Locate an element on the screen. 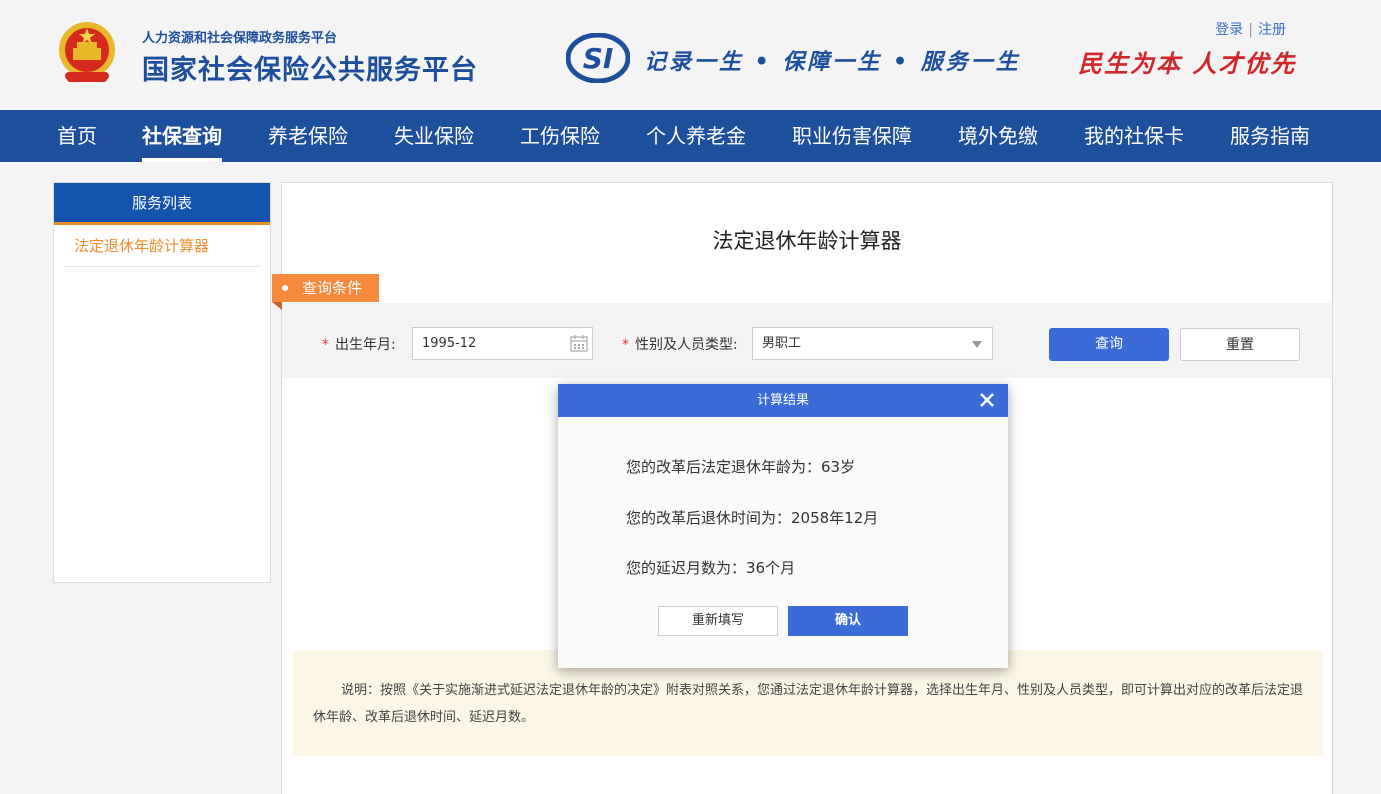  register-link: 注册 is located at coordinates (1272, 30).